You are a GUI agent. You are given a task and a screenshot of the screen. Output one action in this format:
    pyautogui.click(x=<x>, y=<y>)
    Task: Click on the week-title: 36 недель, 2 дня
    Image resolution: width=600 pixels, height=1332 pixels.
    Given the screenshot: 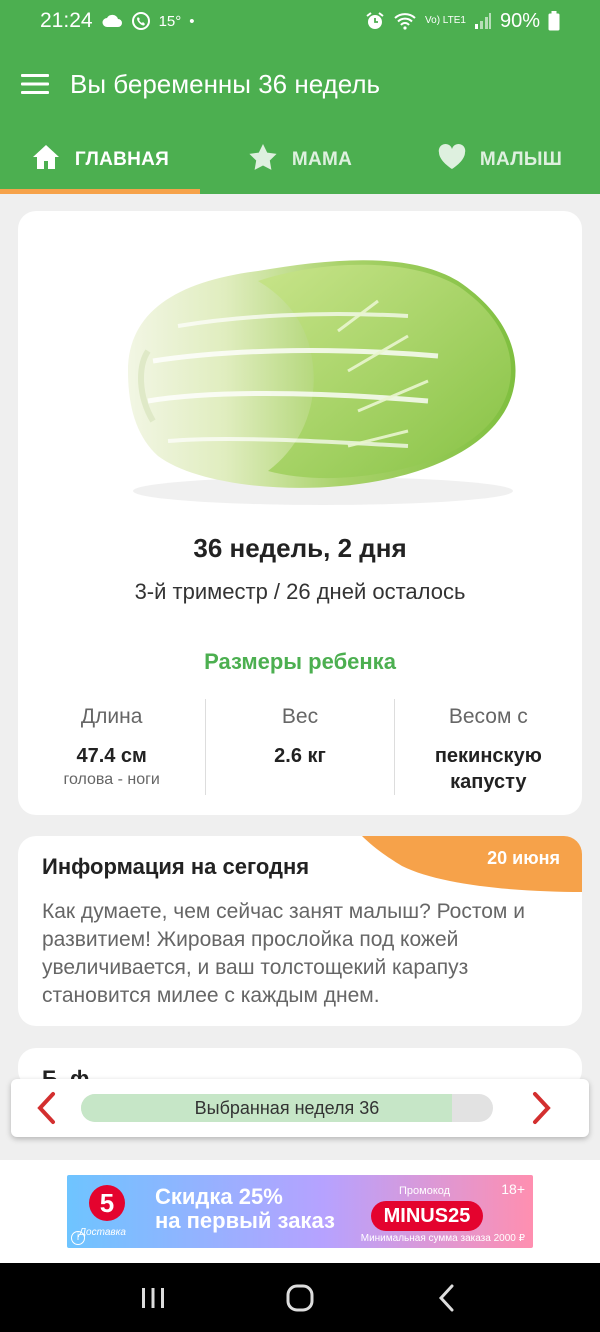 What is the action you would take?
    pyautogui.click(x=300, y=548)
    